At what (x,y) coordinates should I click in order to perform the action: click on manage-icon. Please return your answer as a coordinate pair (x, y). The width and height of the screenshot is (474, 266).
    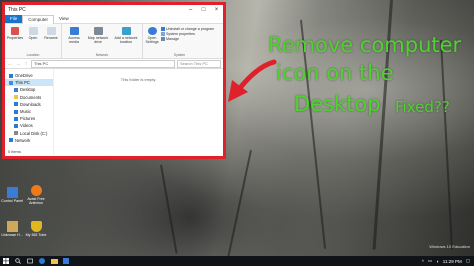
    Looking at the image, I should click on (163, 39).